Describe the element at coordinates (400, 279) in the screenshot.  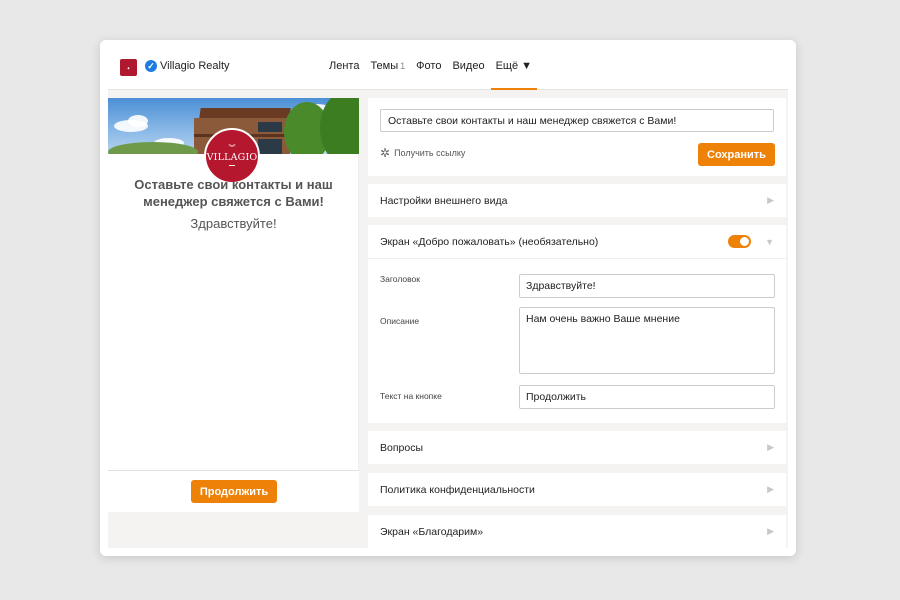
I see `heading-label: Заголовок` at that location.